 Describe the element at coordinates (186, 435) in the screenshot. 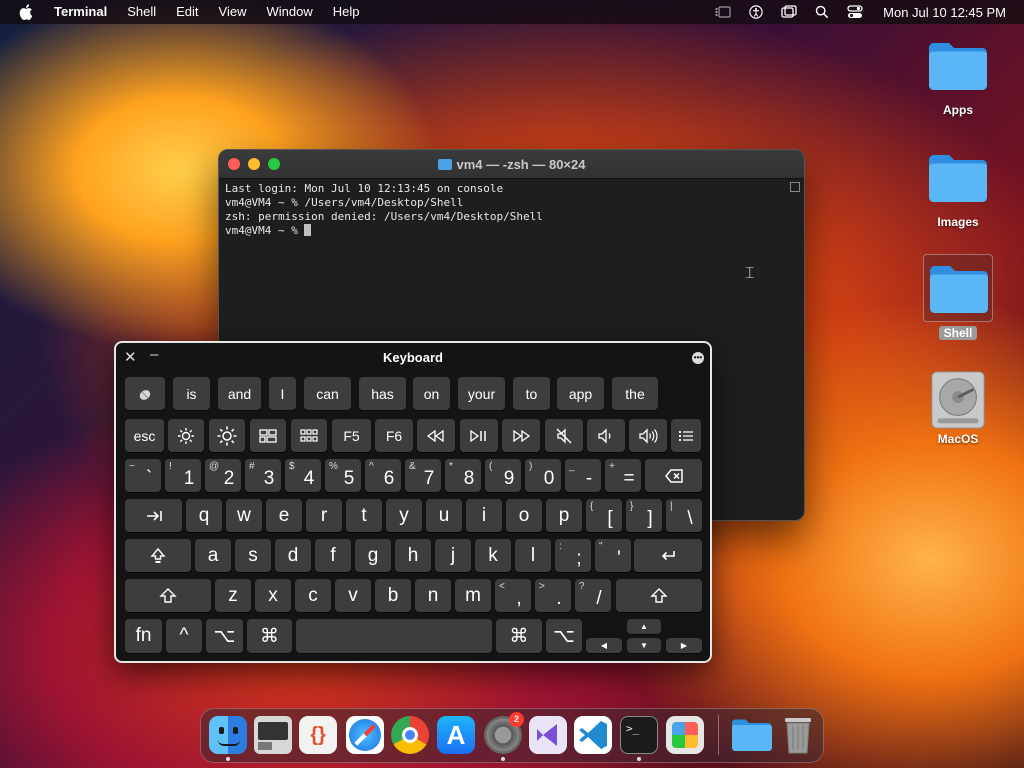

I see `brightness-down-key` at that location.